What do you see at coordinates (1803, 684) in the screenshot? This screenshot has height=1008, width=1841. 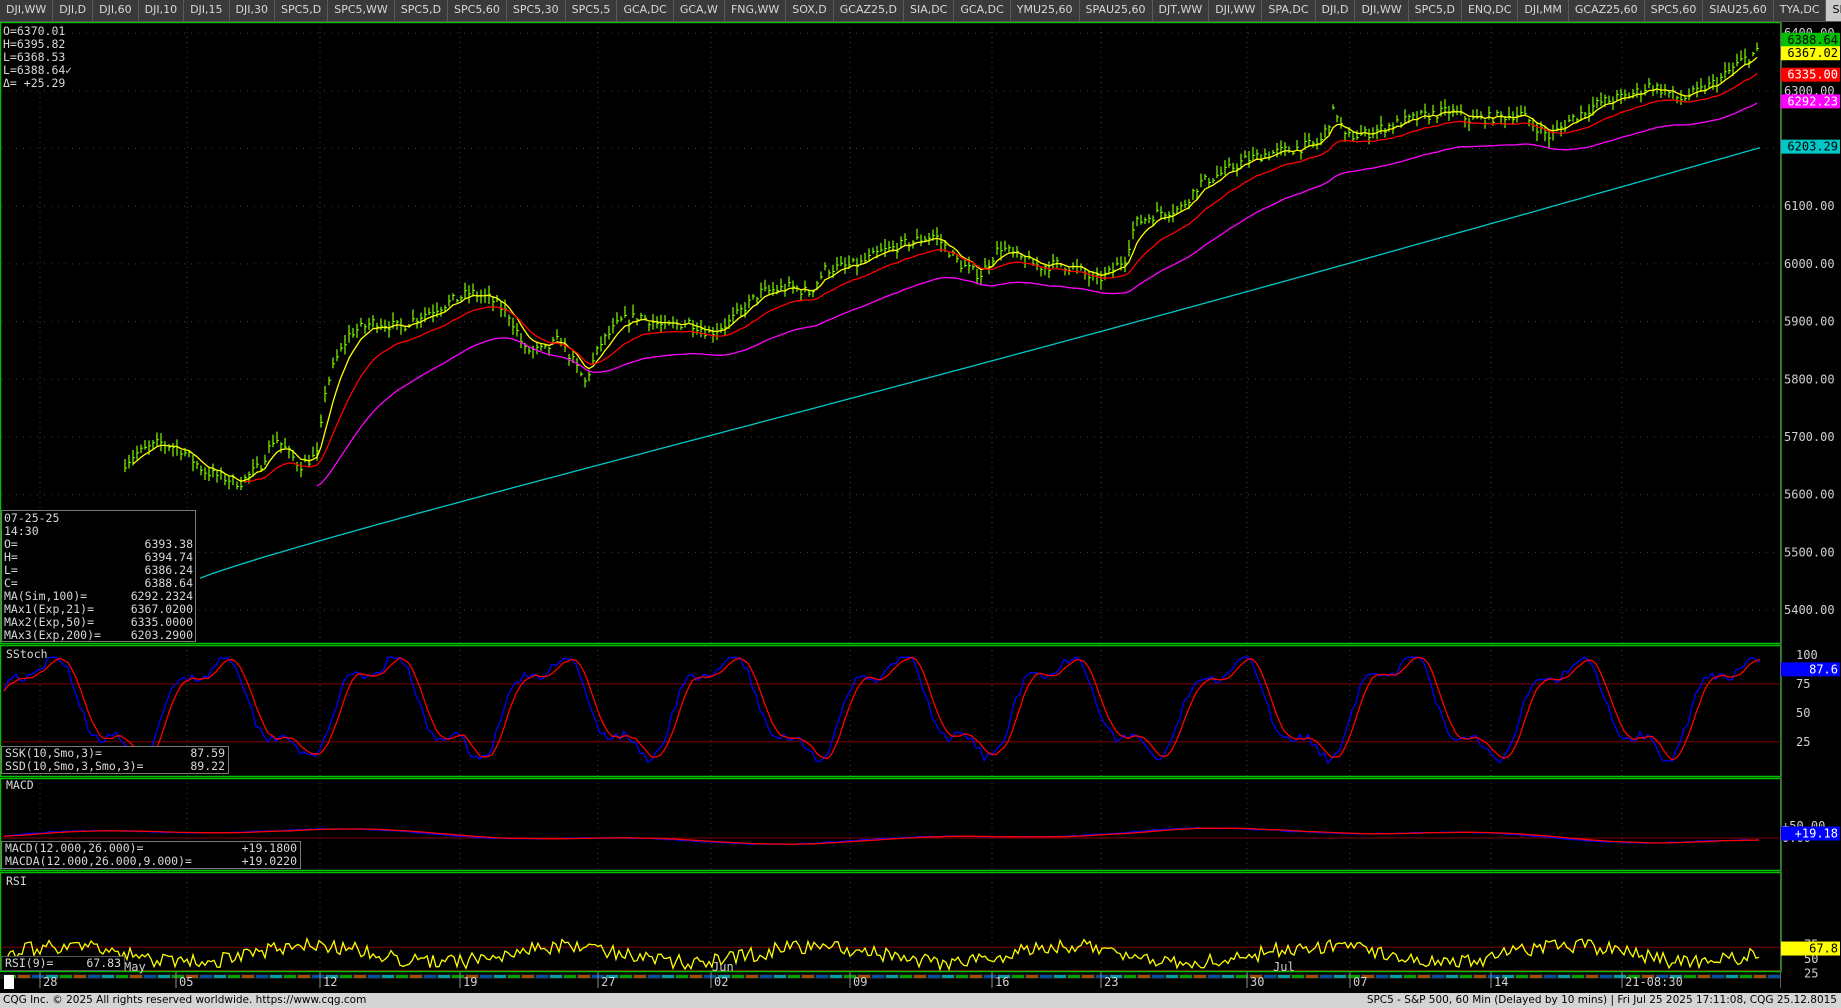 I see `stoch-axis-label: 75` at bounding box center [1803, 684].